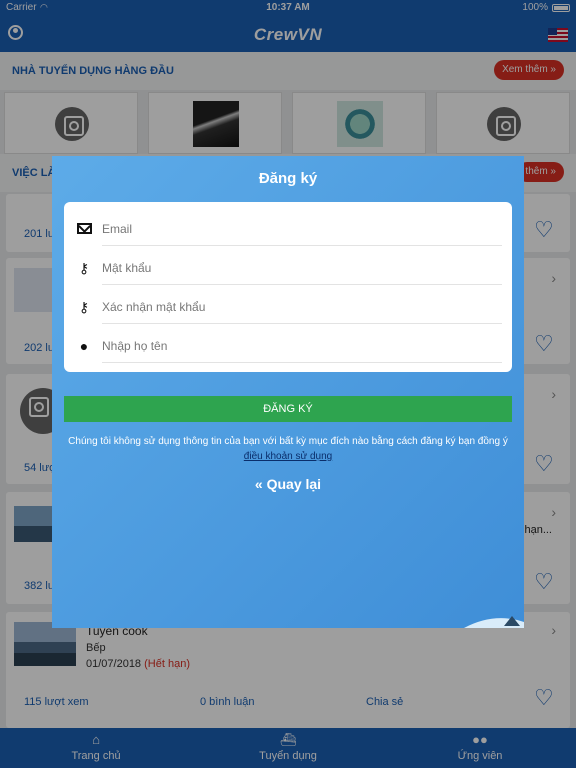 This screenshot has width=576, height=768. What do you see at coordinates (288, 484) in the screenshot?
I see `back-button: « Quay lại` at bounding box center [288, 484].